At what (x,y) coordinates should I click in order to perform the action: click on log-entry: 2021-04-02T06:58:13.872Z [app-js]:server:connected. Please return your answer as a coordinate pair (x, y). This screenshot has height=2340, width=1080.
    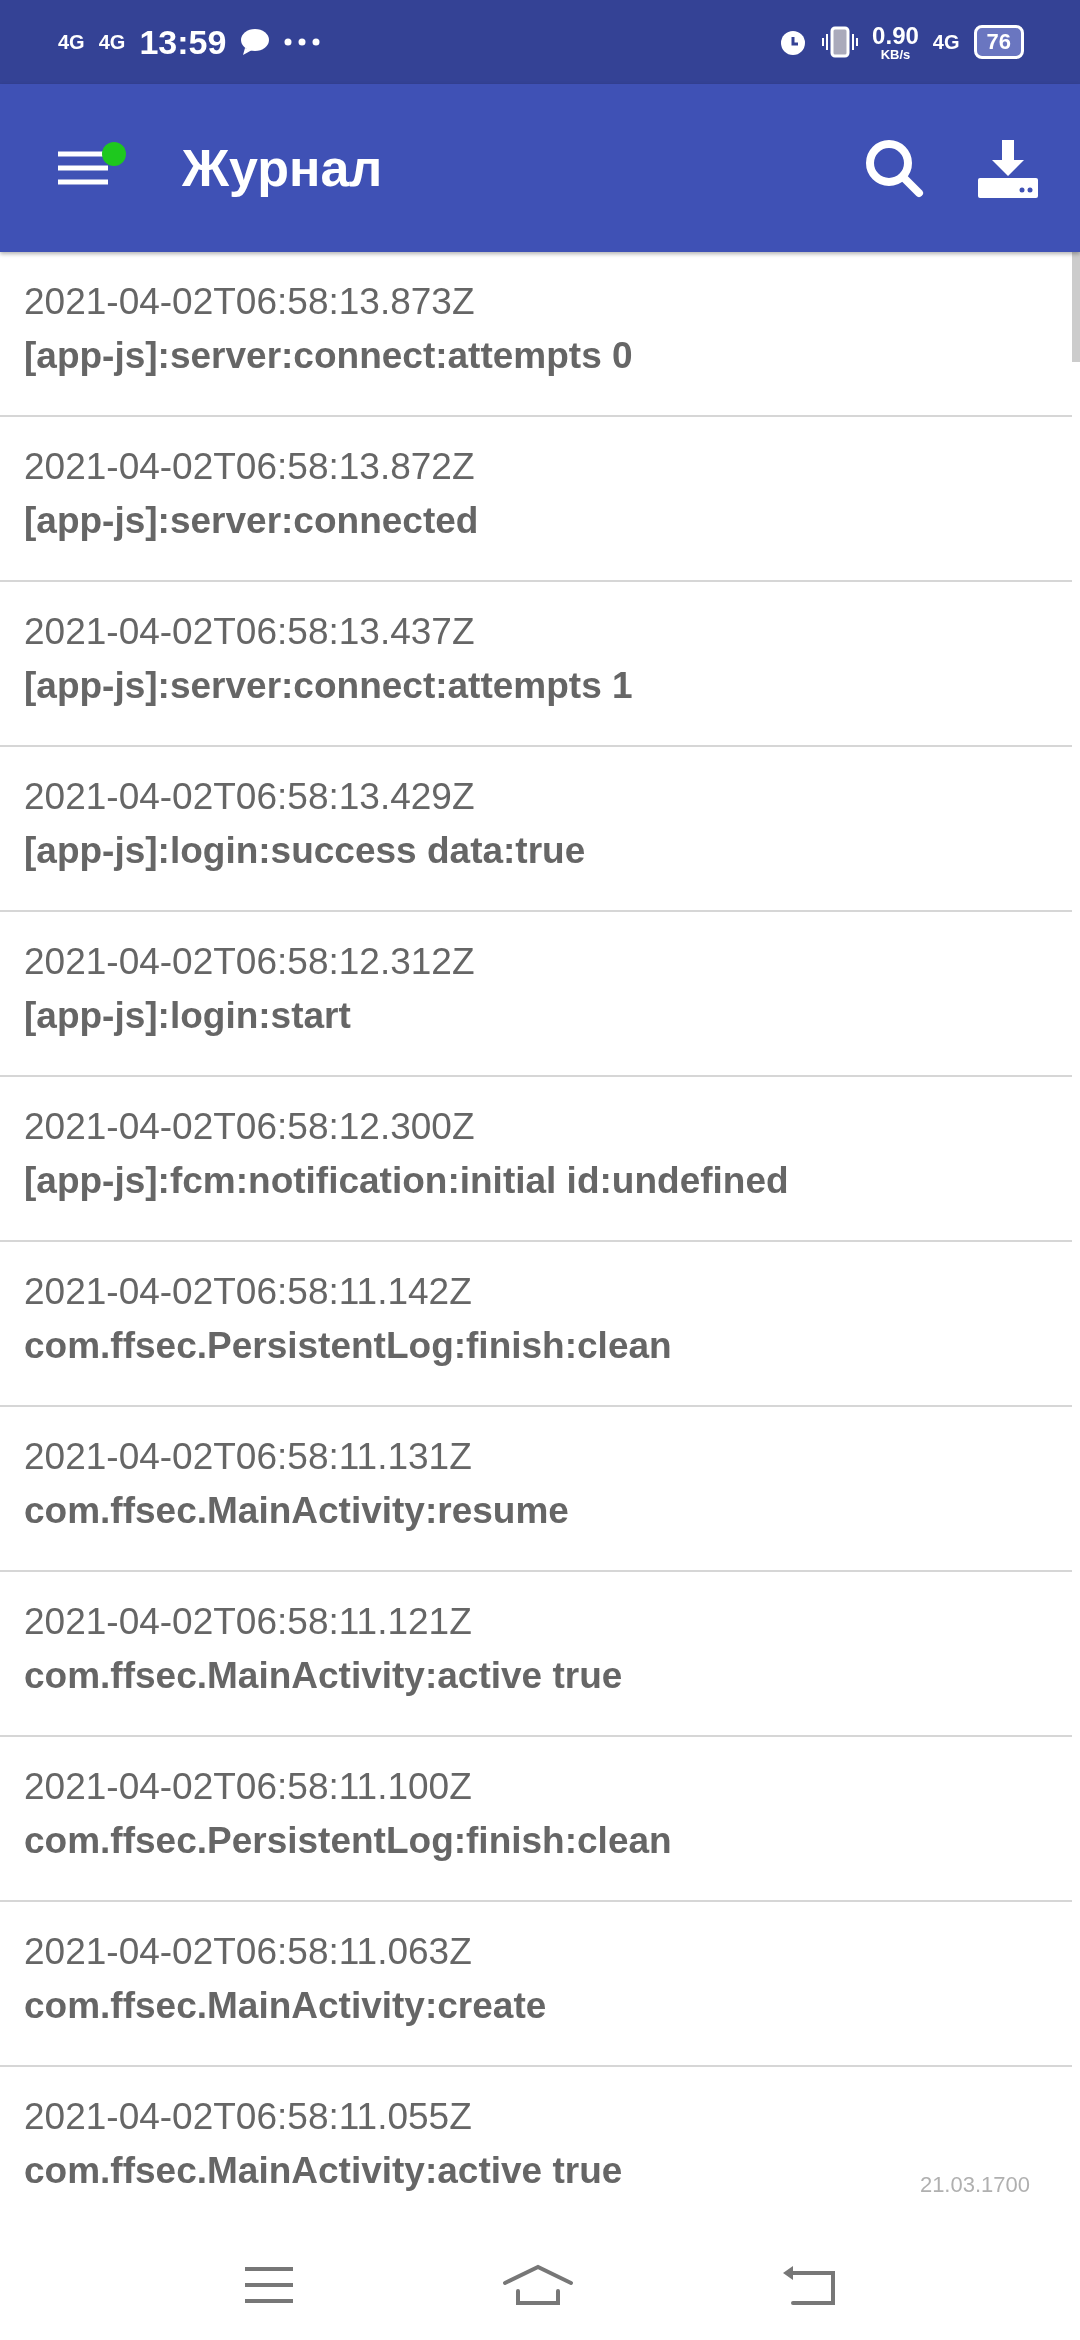
    Looking at the image, I should click on (536, 499).